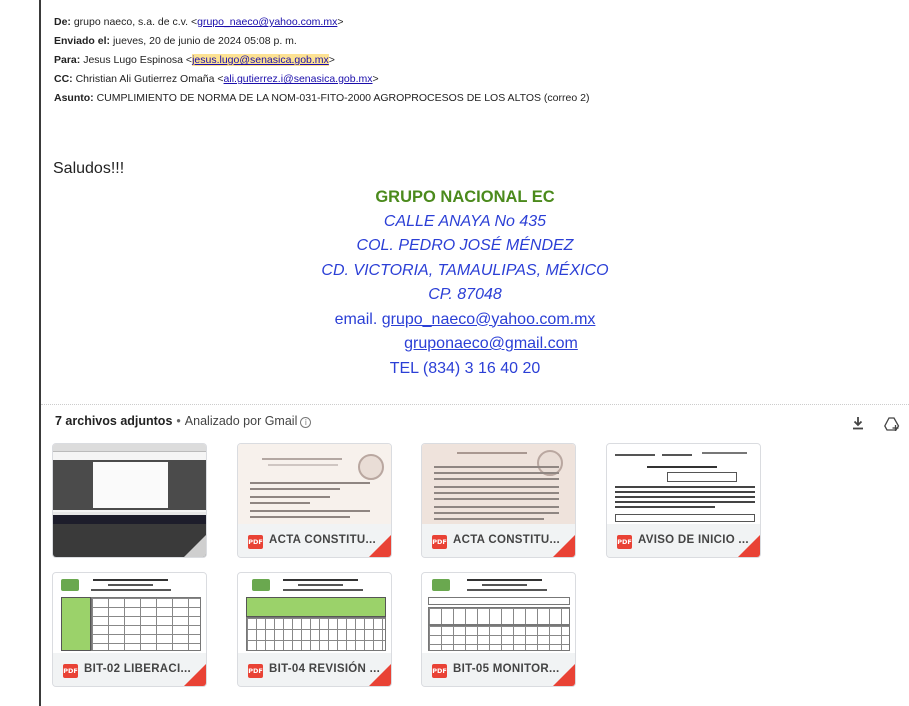 This screenshot has width=909, height=706. Describe the element at coordinates (465, 368) in the screenshot. I see `signature-tel: TEL (834) 3 16 40 20` at that location.